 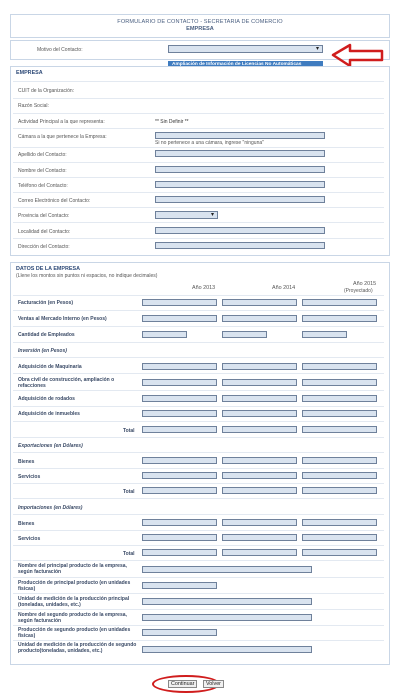 What do you see at coordinates (365, 284) in the screenshot?
I see `year3-header: Año 2015` at bounding box center [365, 284].